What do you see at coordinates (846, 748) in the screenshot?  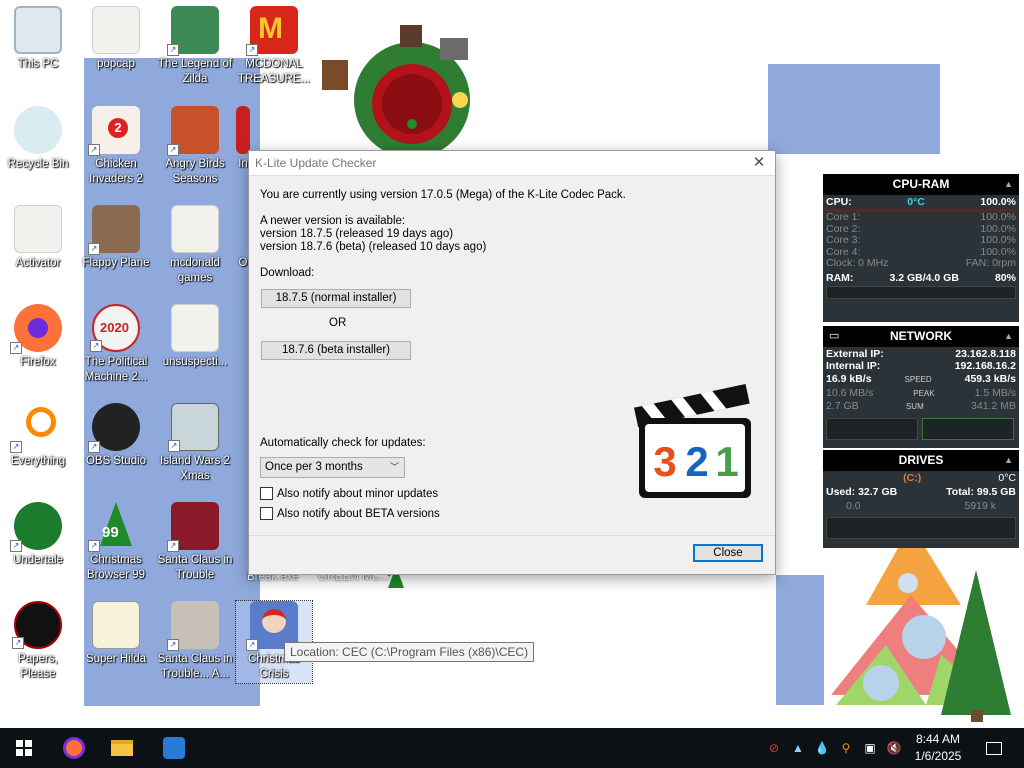 I see `search-tray-icon: ⚲` at bounding box center [846, 748].